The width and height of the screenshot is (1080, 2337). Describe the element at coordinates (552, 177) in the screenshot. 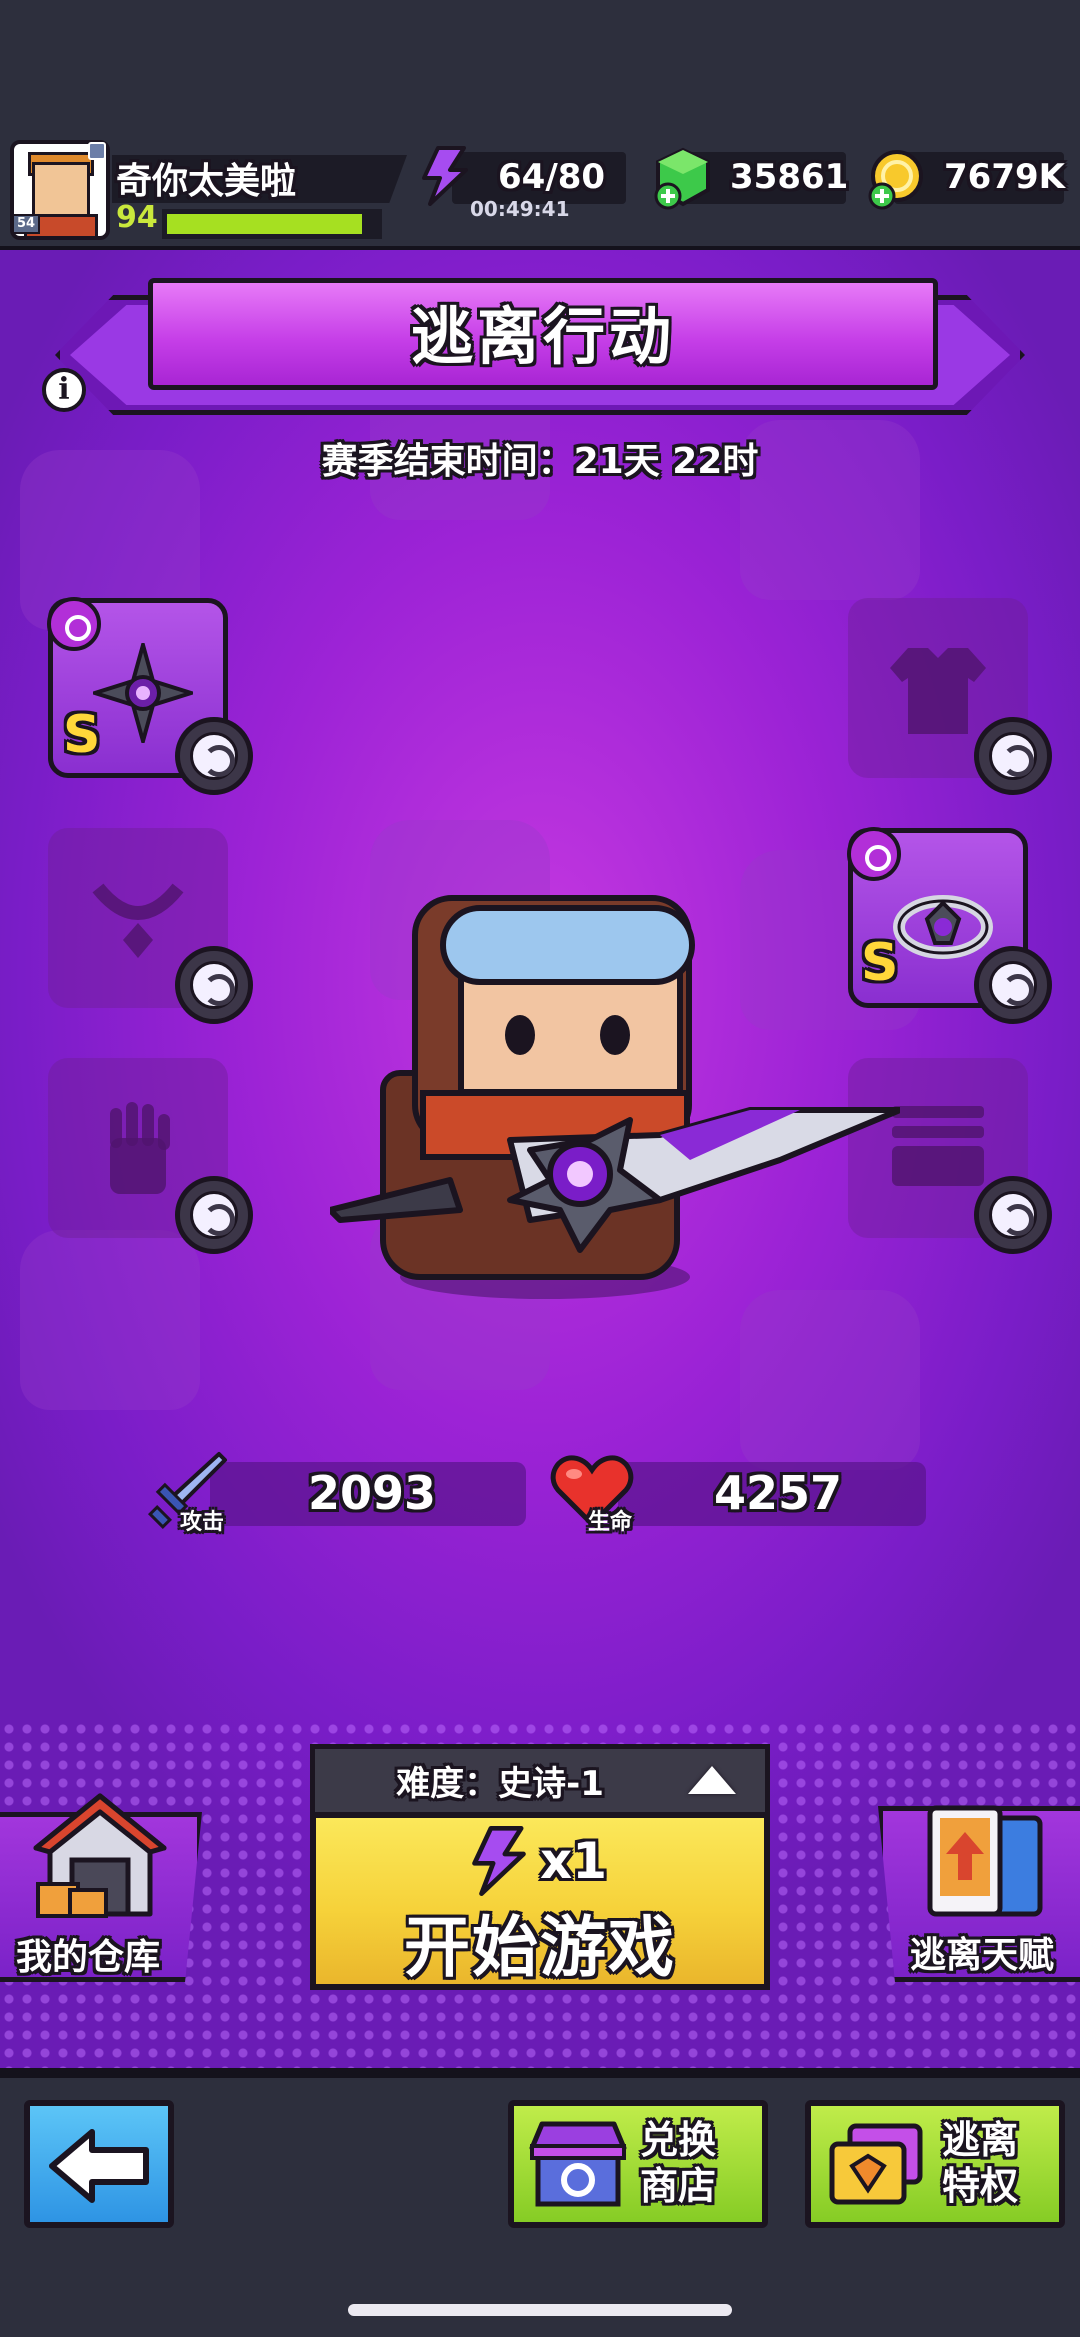

I see `energy-value: 64/80` at that location.